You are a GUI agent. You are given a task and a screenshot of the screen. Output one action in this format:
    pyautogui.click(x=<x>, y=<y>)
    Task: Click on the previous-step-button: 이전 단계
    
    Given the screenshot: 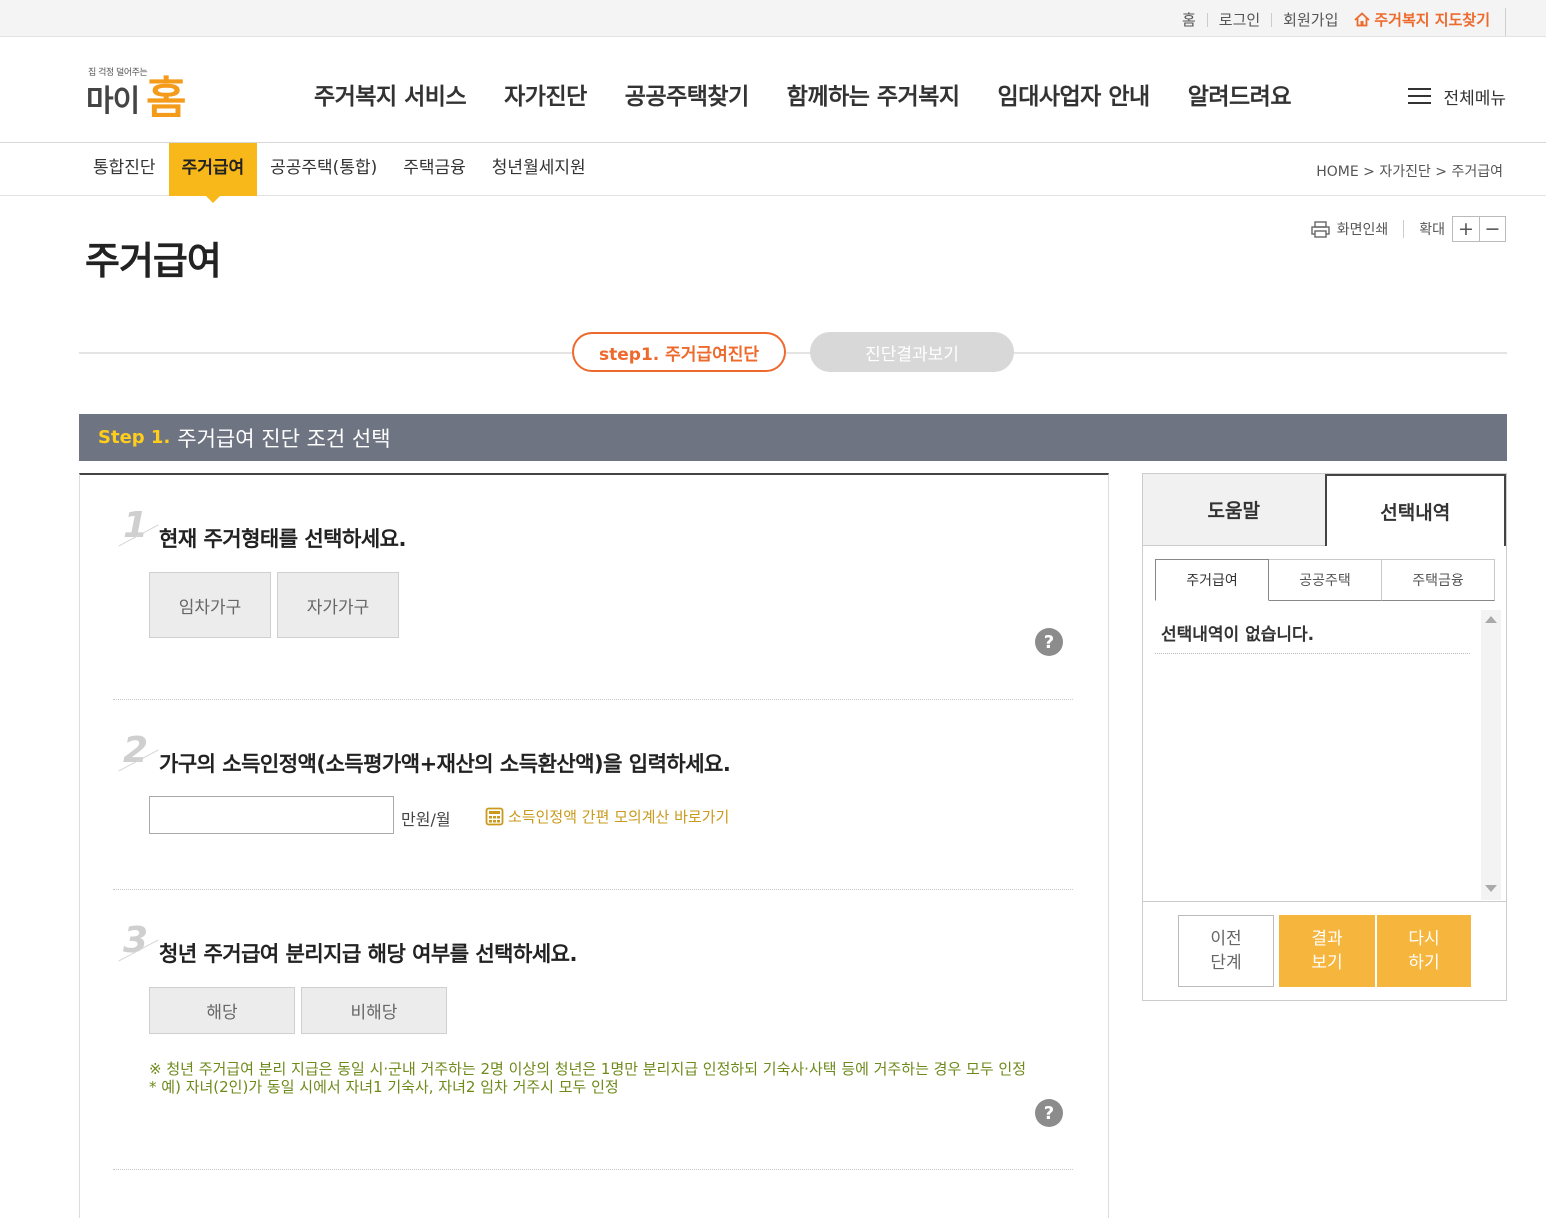 What is the action you would take?
    pyautogui.click(x=1226, y=951)
    